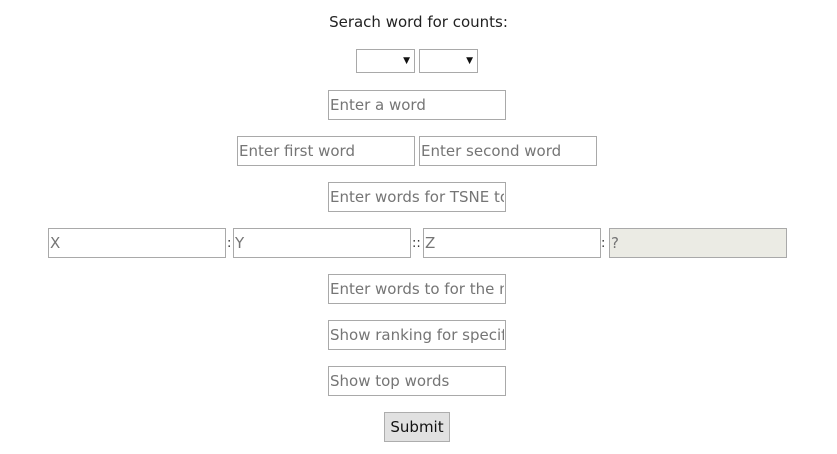 The width and height of the screenshot is (837, 454). Describe the element at coordinates (322, 243) in the screenshot. I see `analogy-y-input` at that location.